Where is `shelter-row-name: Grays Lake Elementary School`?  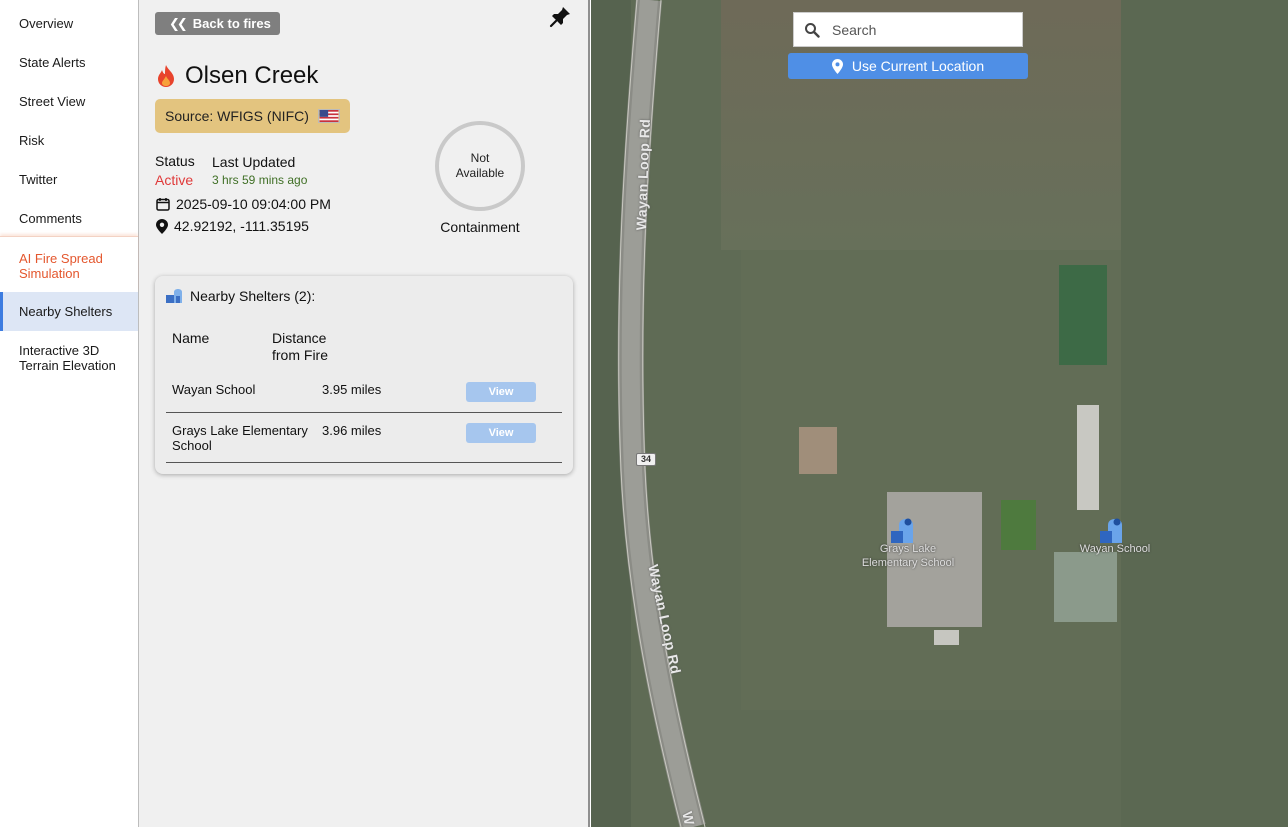
shelter-row-name: Grays Lake Elementary School is located at coordinates (240, 438).